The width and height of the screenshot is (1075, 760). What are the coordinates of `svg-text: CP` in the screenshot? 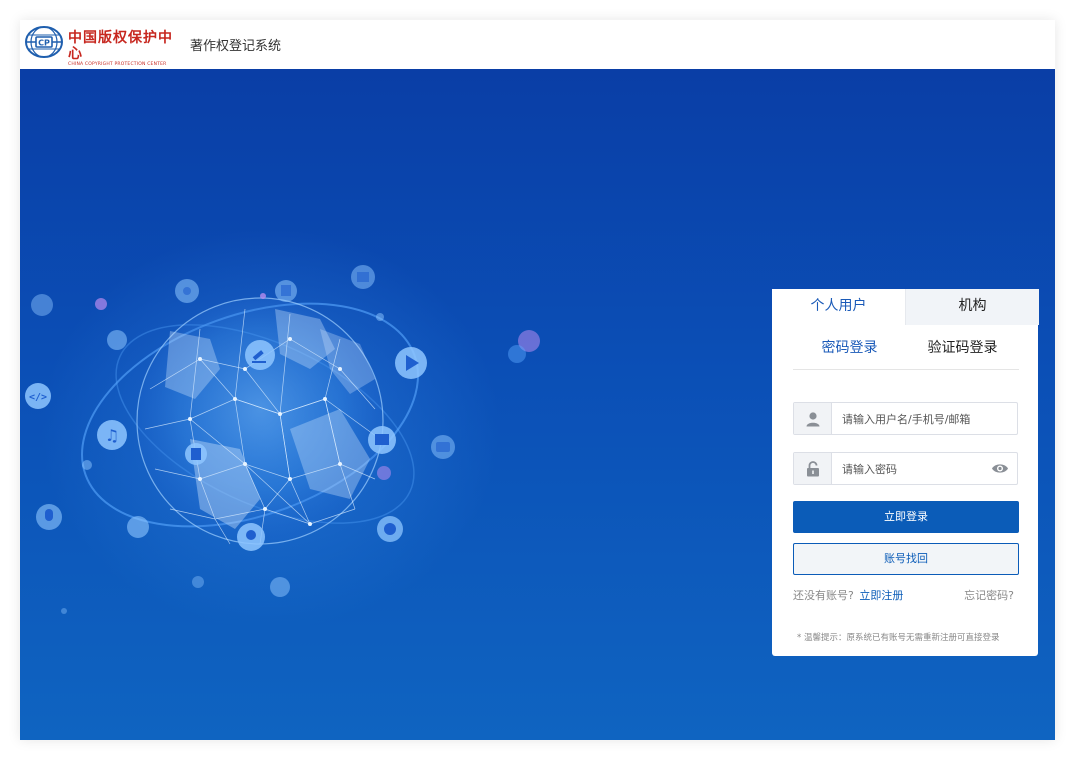 It's located at (44, 43).